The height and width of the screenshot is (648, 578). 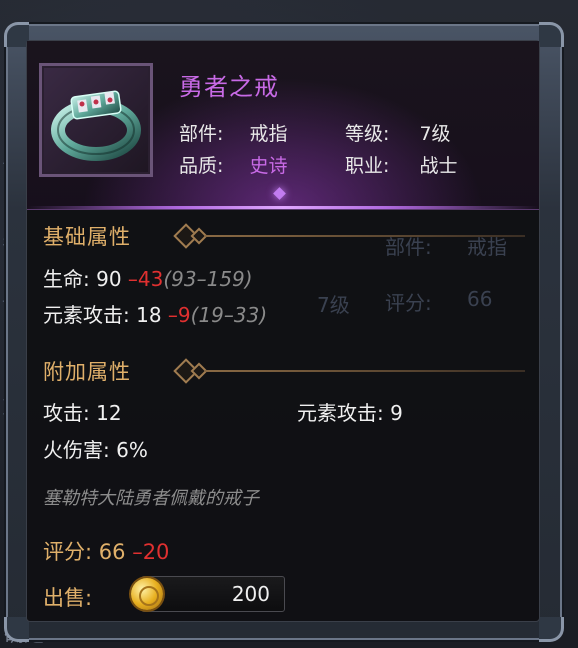 I want to click on header-divider, so click(x=283, y=207).